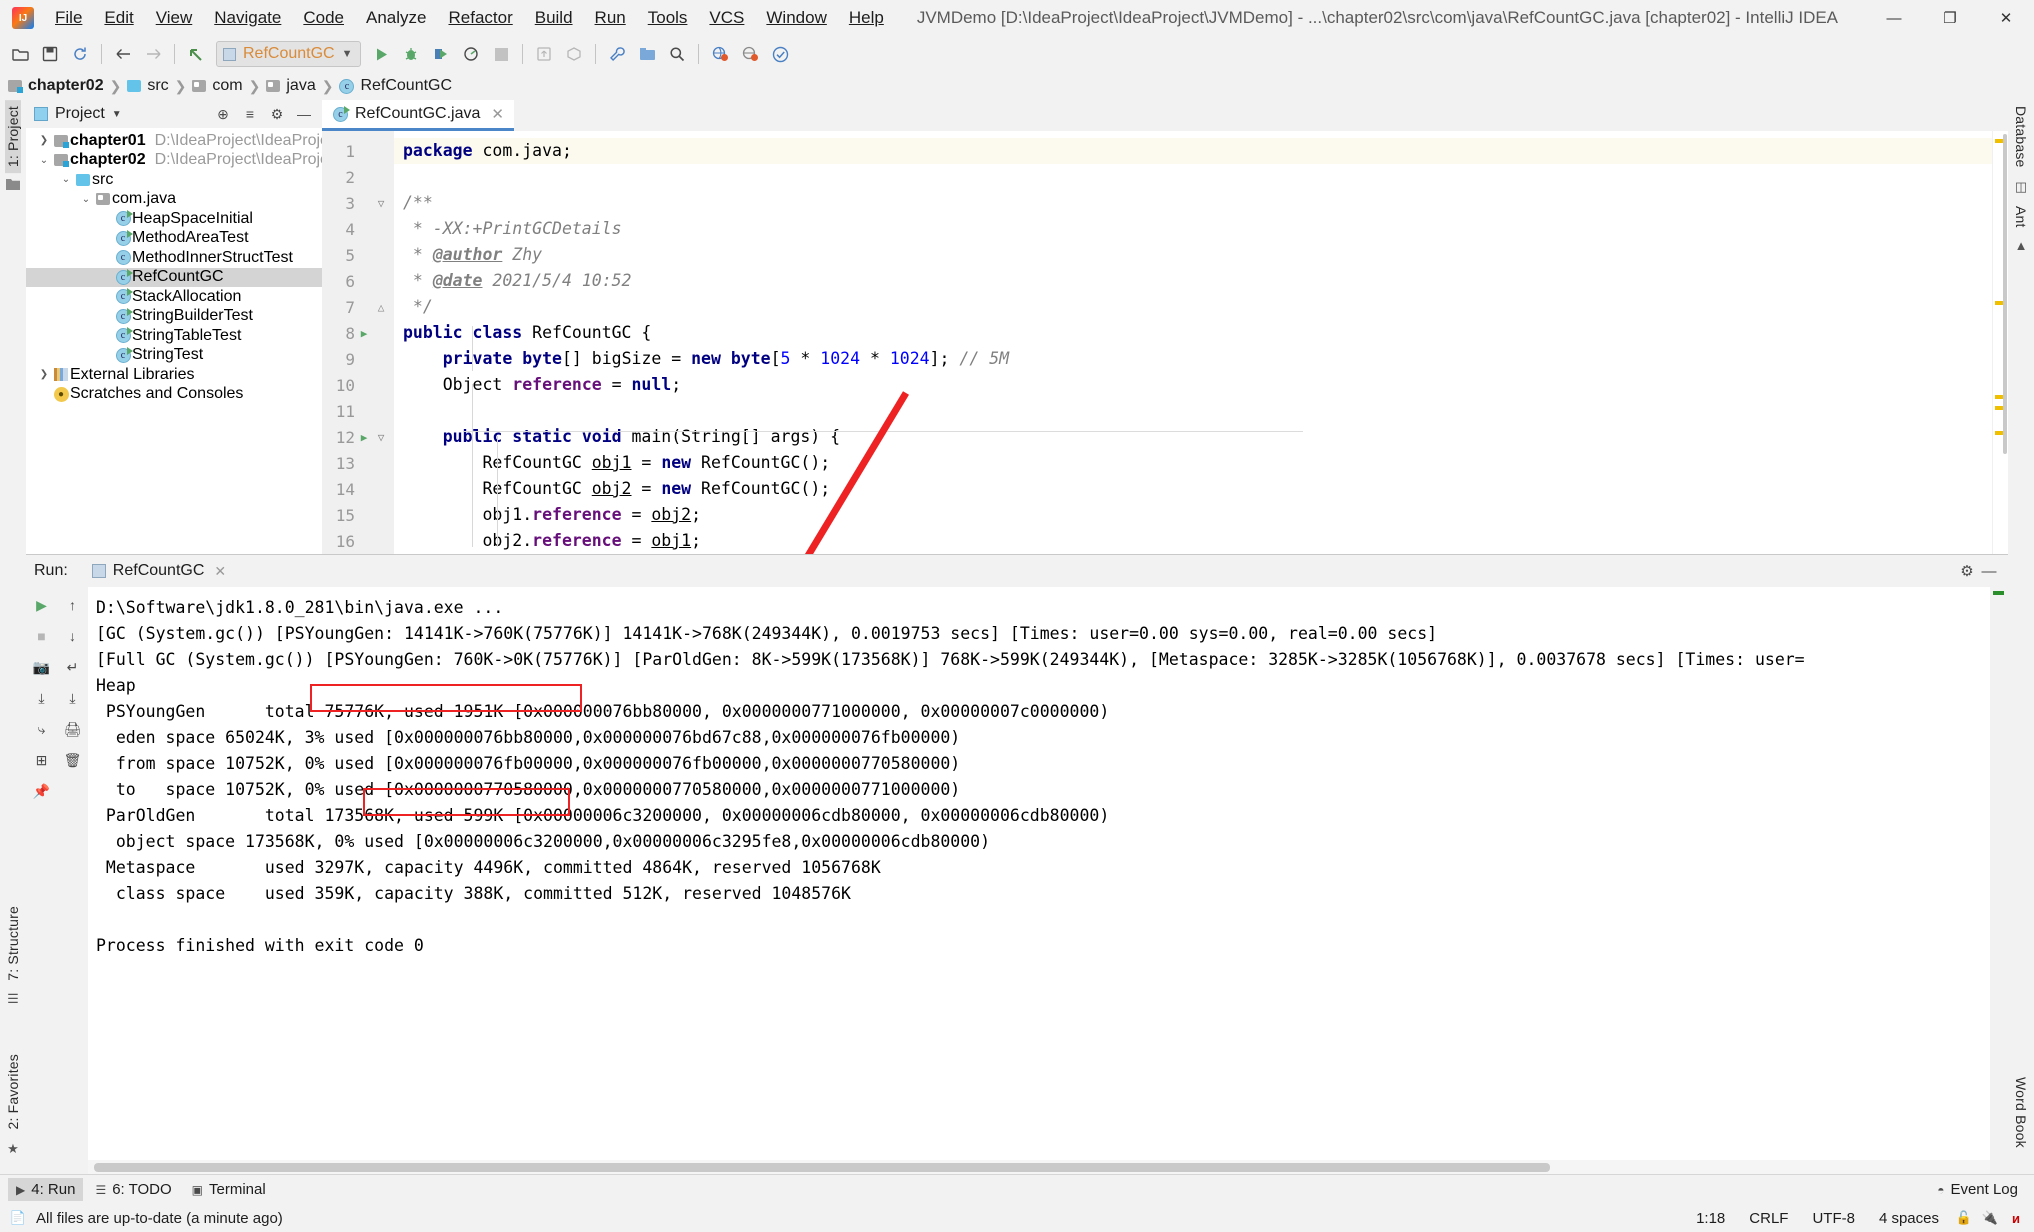  What do you see at coordinates (1990, 1218) in the screenshot?
I see `inspection-icon: 🔌` at bounding box center [1990, 1218].